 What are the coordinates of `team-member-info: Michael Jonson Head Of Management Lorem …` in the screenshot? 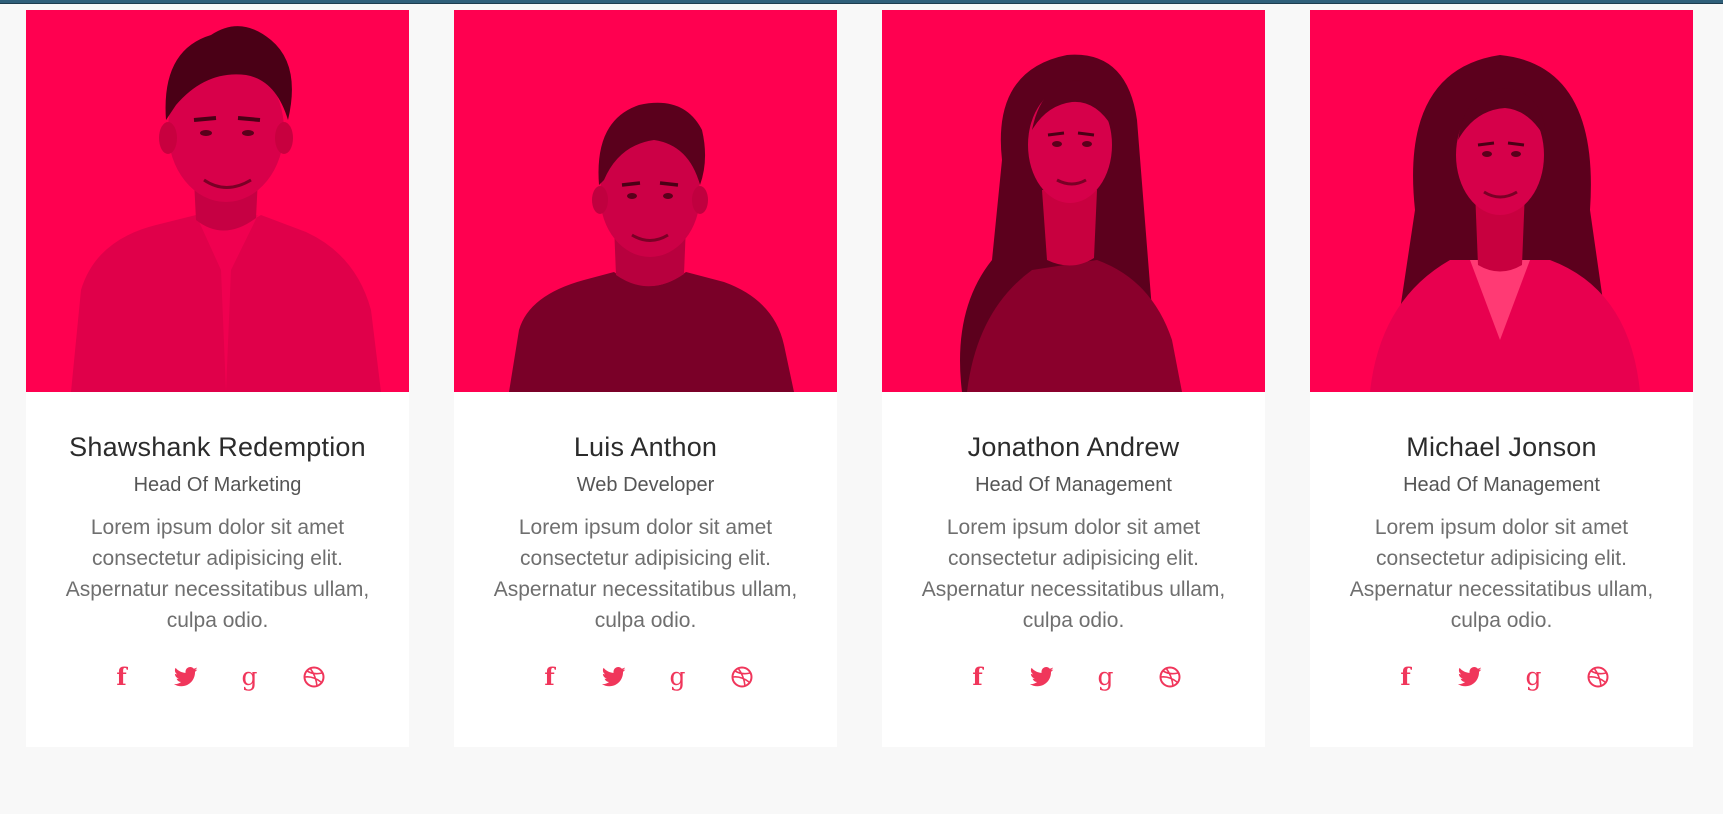 It's located at (1501, 542).